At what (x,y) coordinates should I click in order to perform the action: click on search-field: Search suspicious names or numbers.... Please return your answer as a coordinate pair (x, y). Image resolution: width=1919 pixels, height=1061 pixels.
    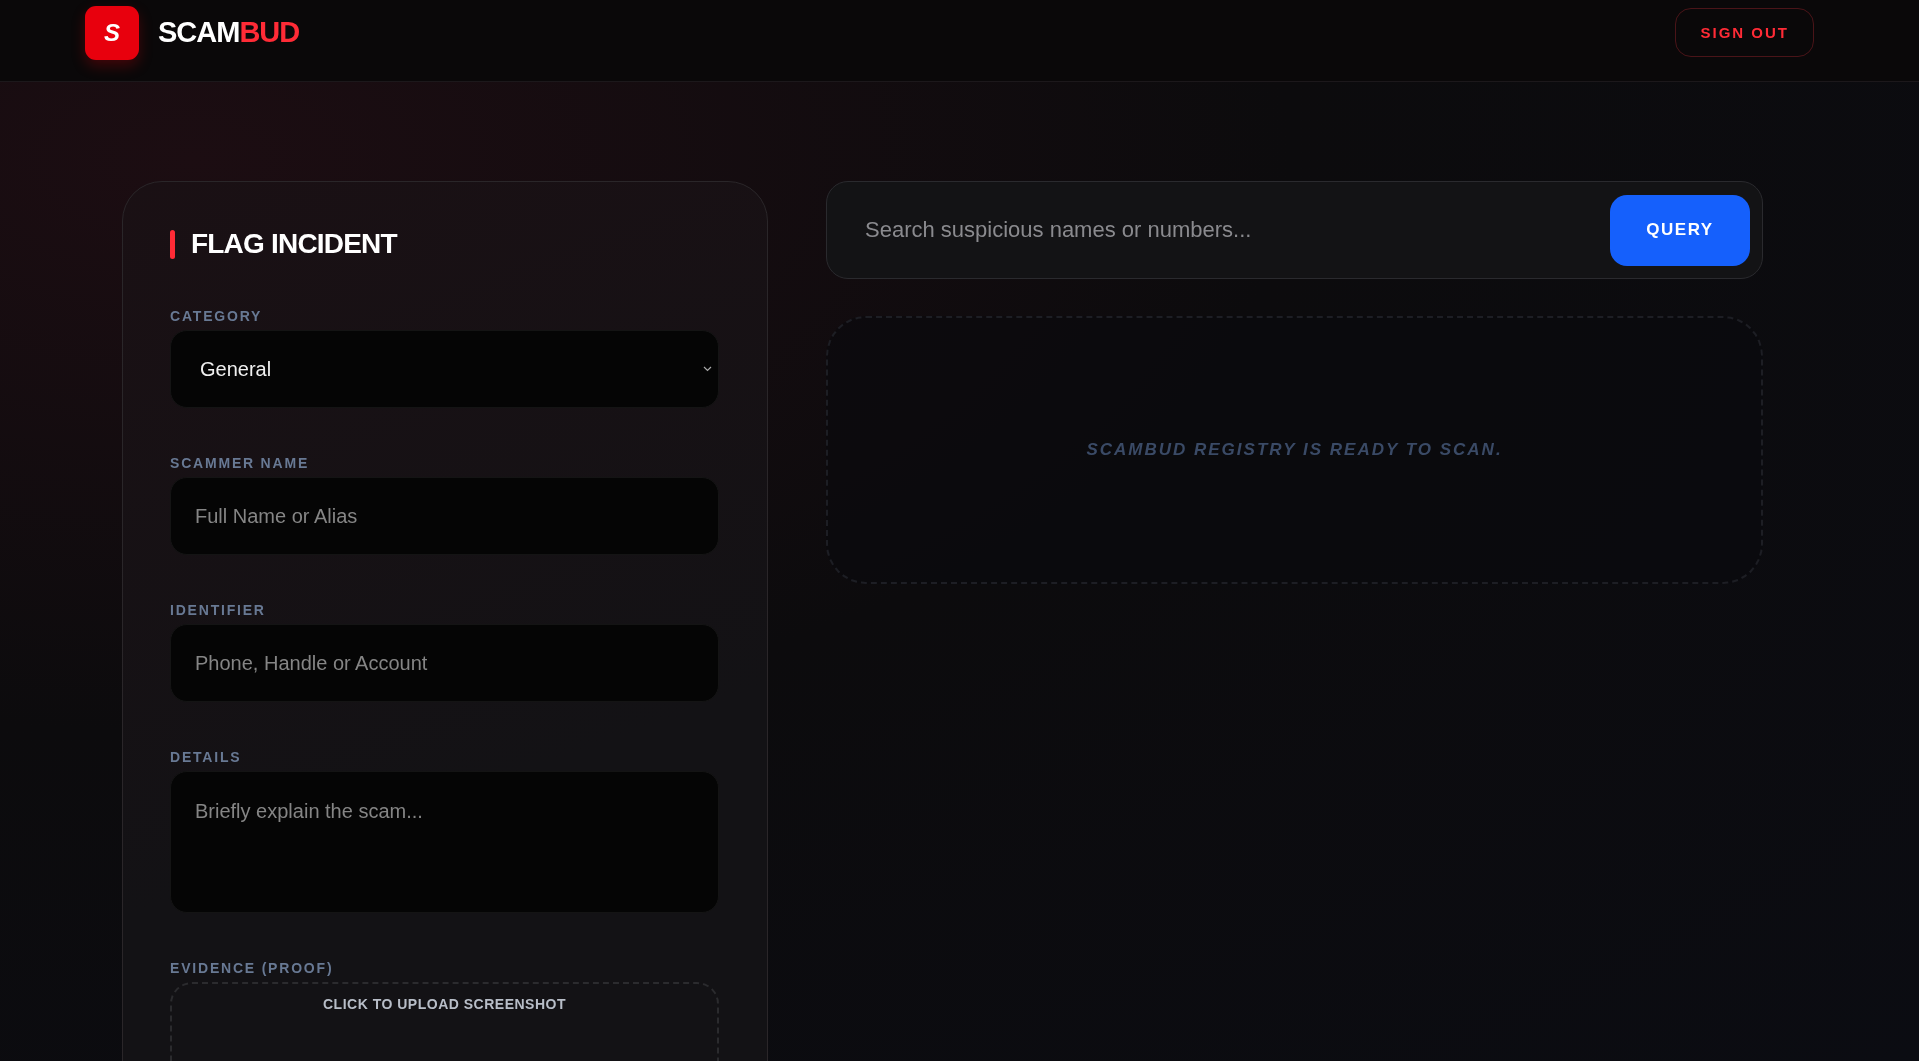
    Looking at the image, I should click on (1231, 230).